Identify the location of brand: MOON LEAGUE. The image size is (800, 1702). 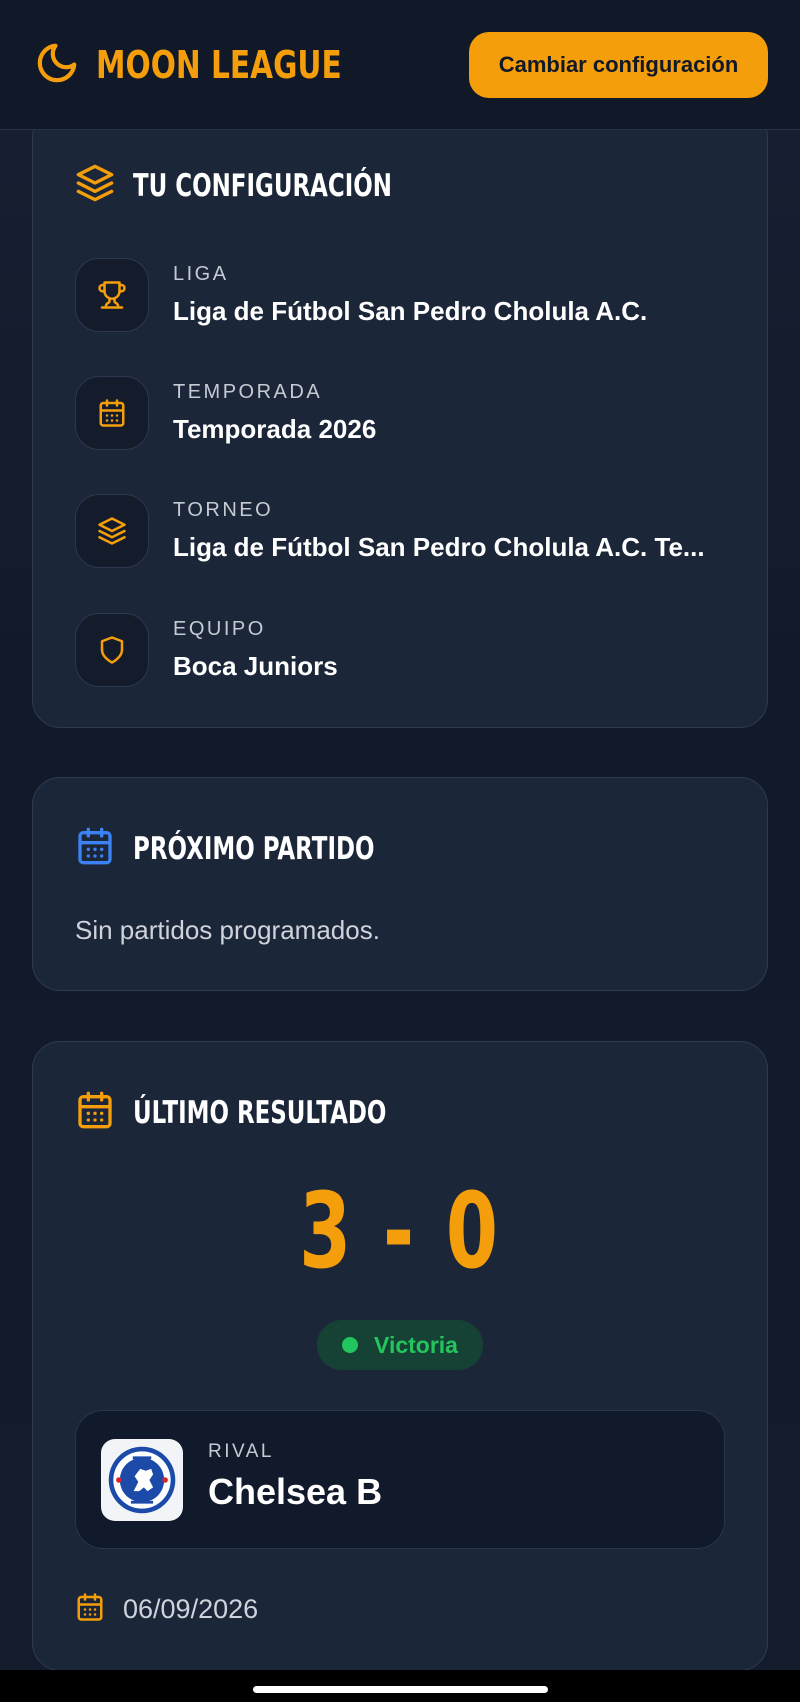
(222, 65).